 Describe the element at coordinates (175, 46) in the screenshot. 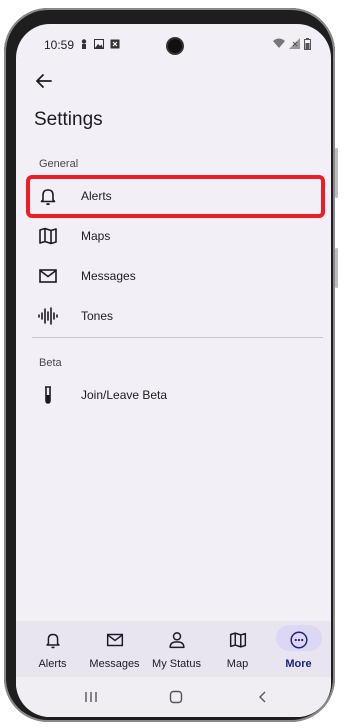

I see `front-camera` at that location.